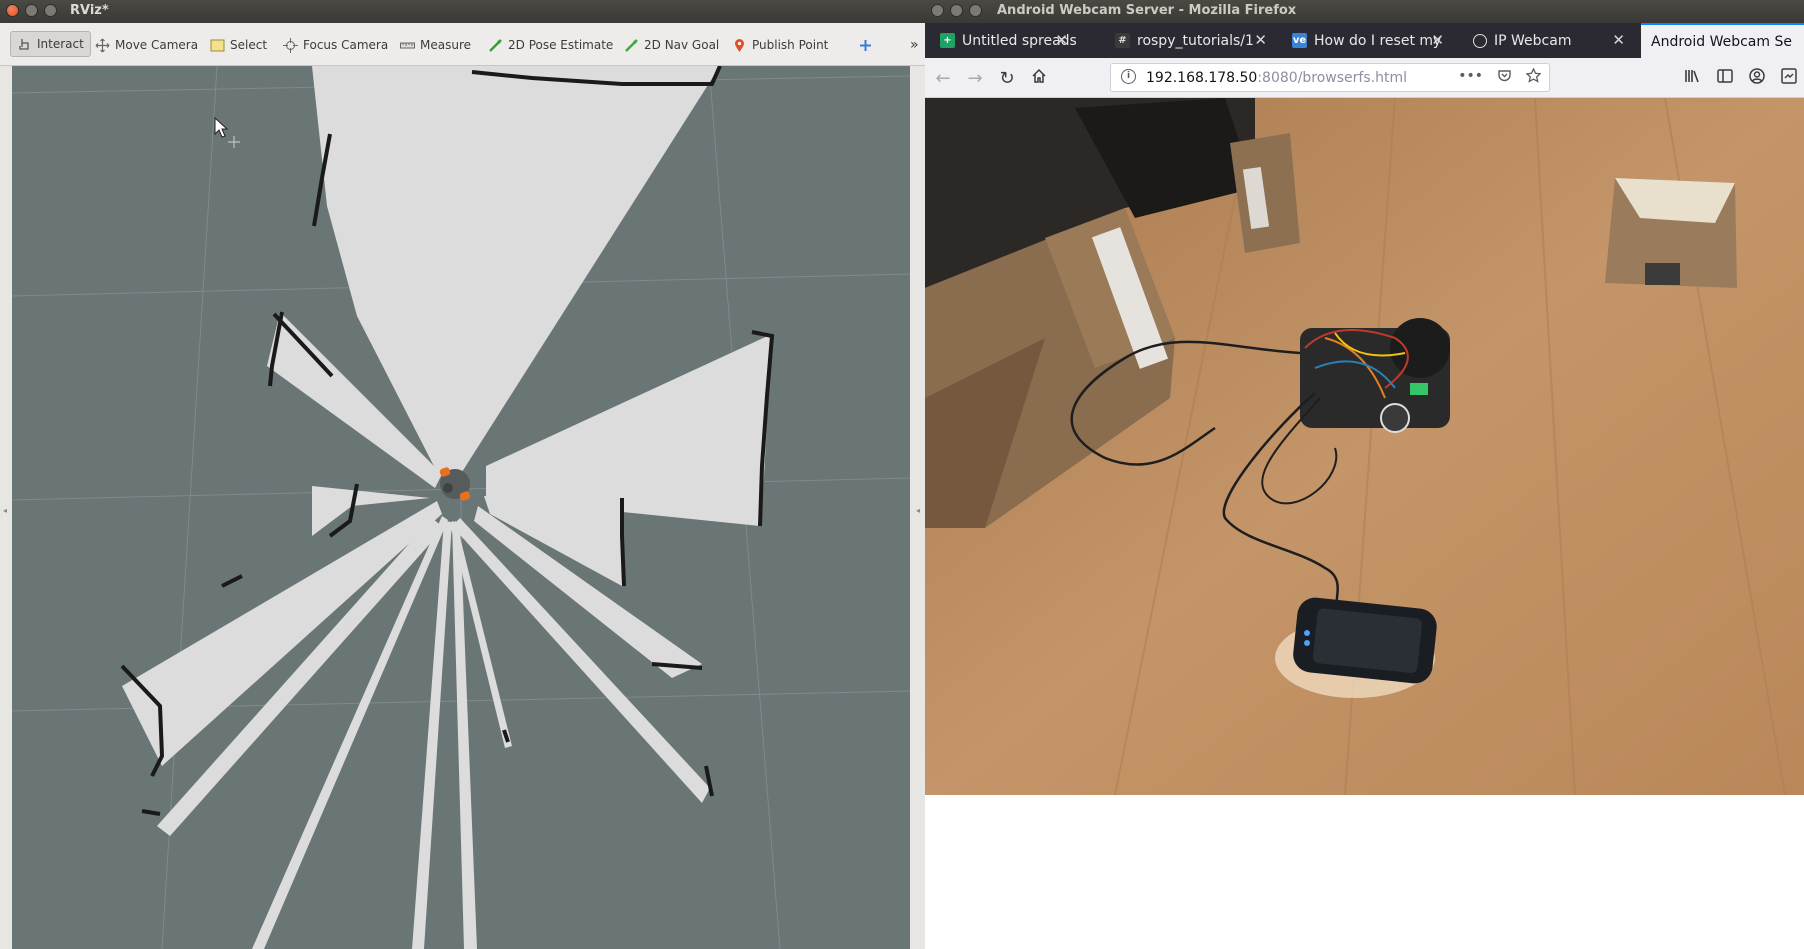 Image resolution: width=1804 pixels, height=949 pixels. Describe the element at coordinates (1195, 40) in the screenshot. I see `tab-title: rospy_tutorials/1` at that location.